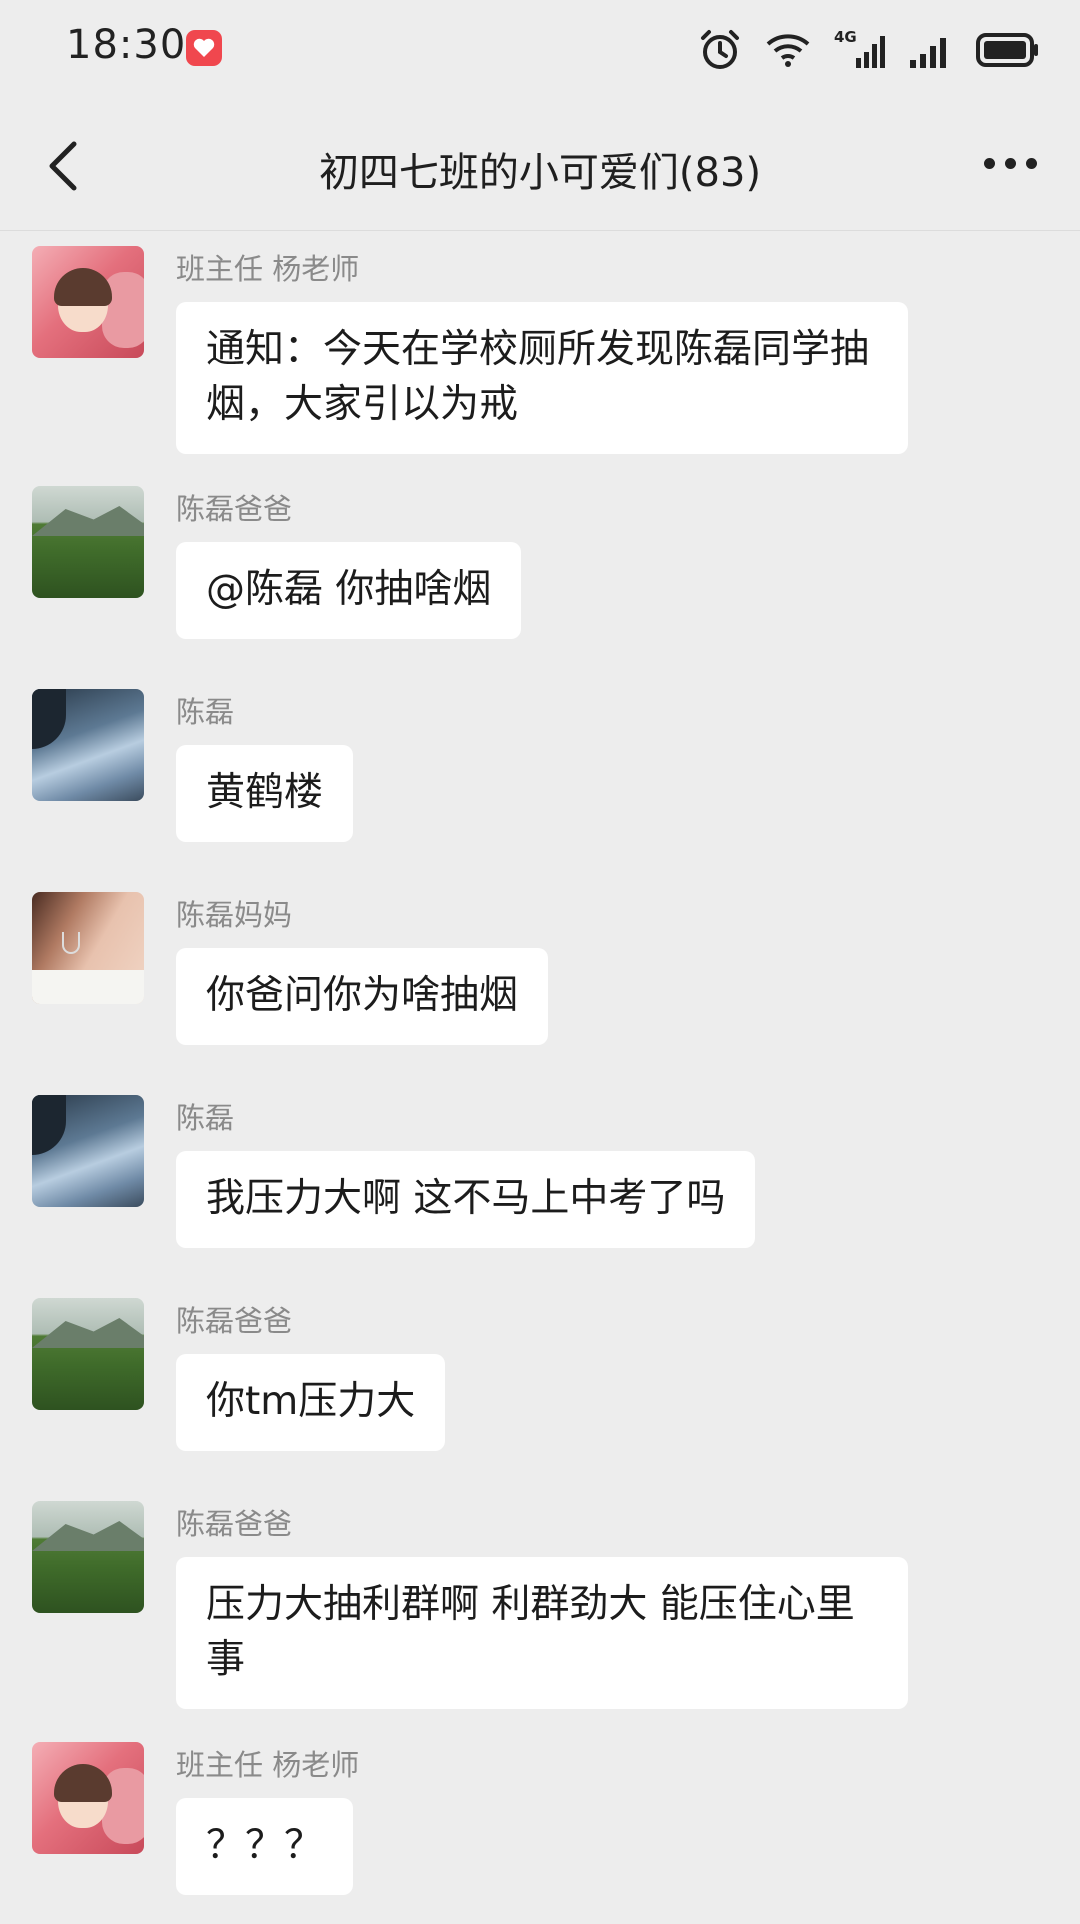 This screenshot has width=1080, height=1924. Describe the element at coordinates (860, 50) in the screenshot. I see `cellular-4g-icon: 4G` at that location.